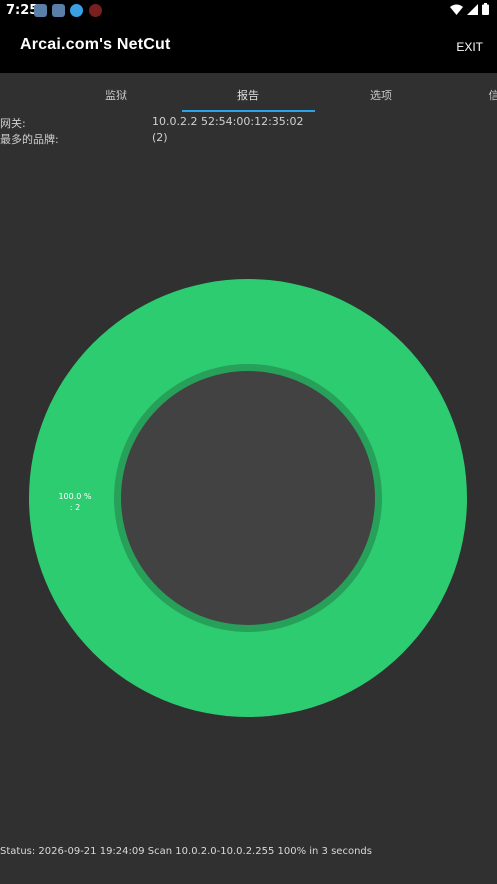 This screenshot has height=884, width=497. What do you see at coordinates (75, 507) in the screenshot?
I see `slice-label-count: : 2` at bounding box center [75, 507].